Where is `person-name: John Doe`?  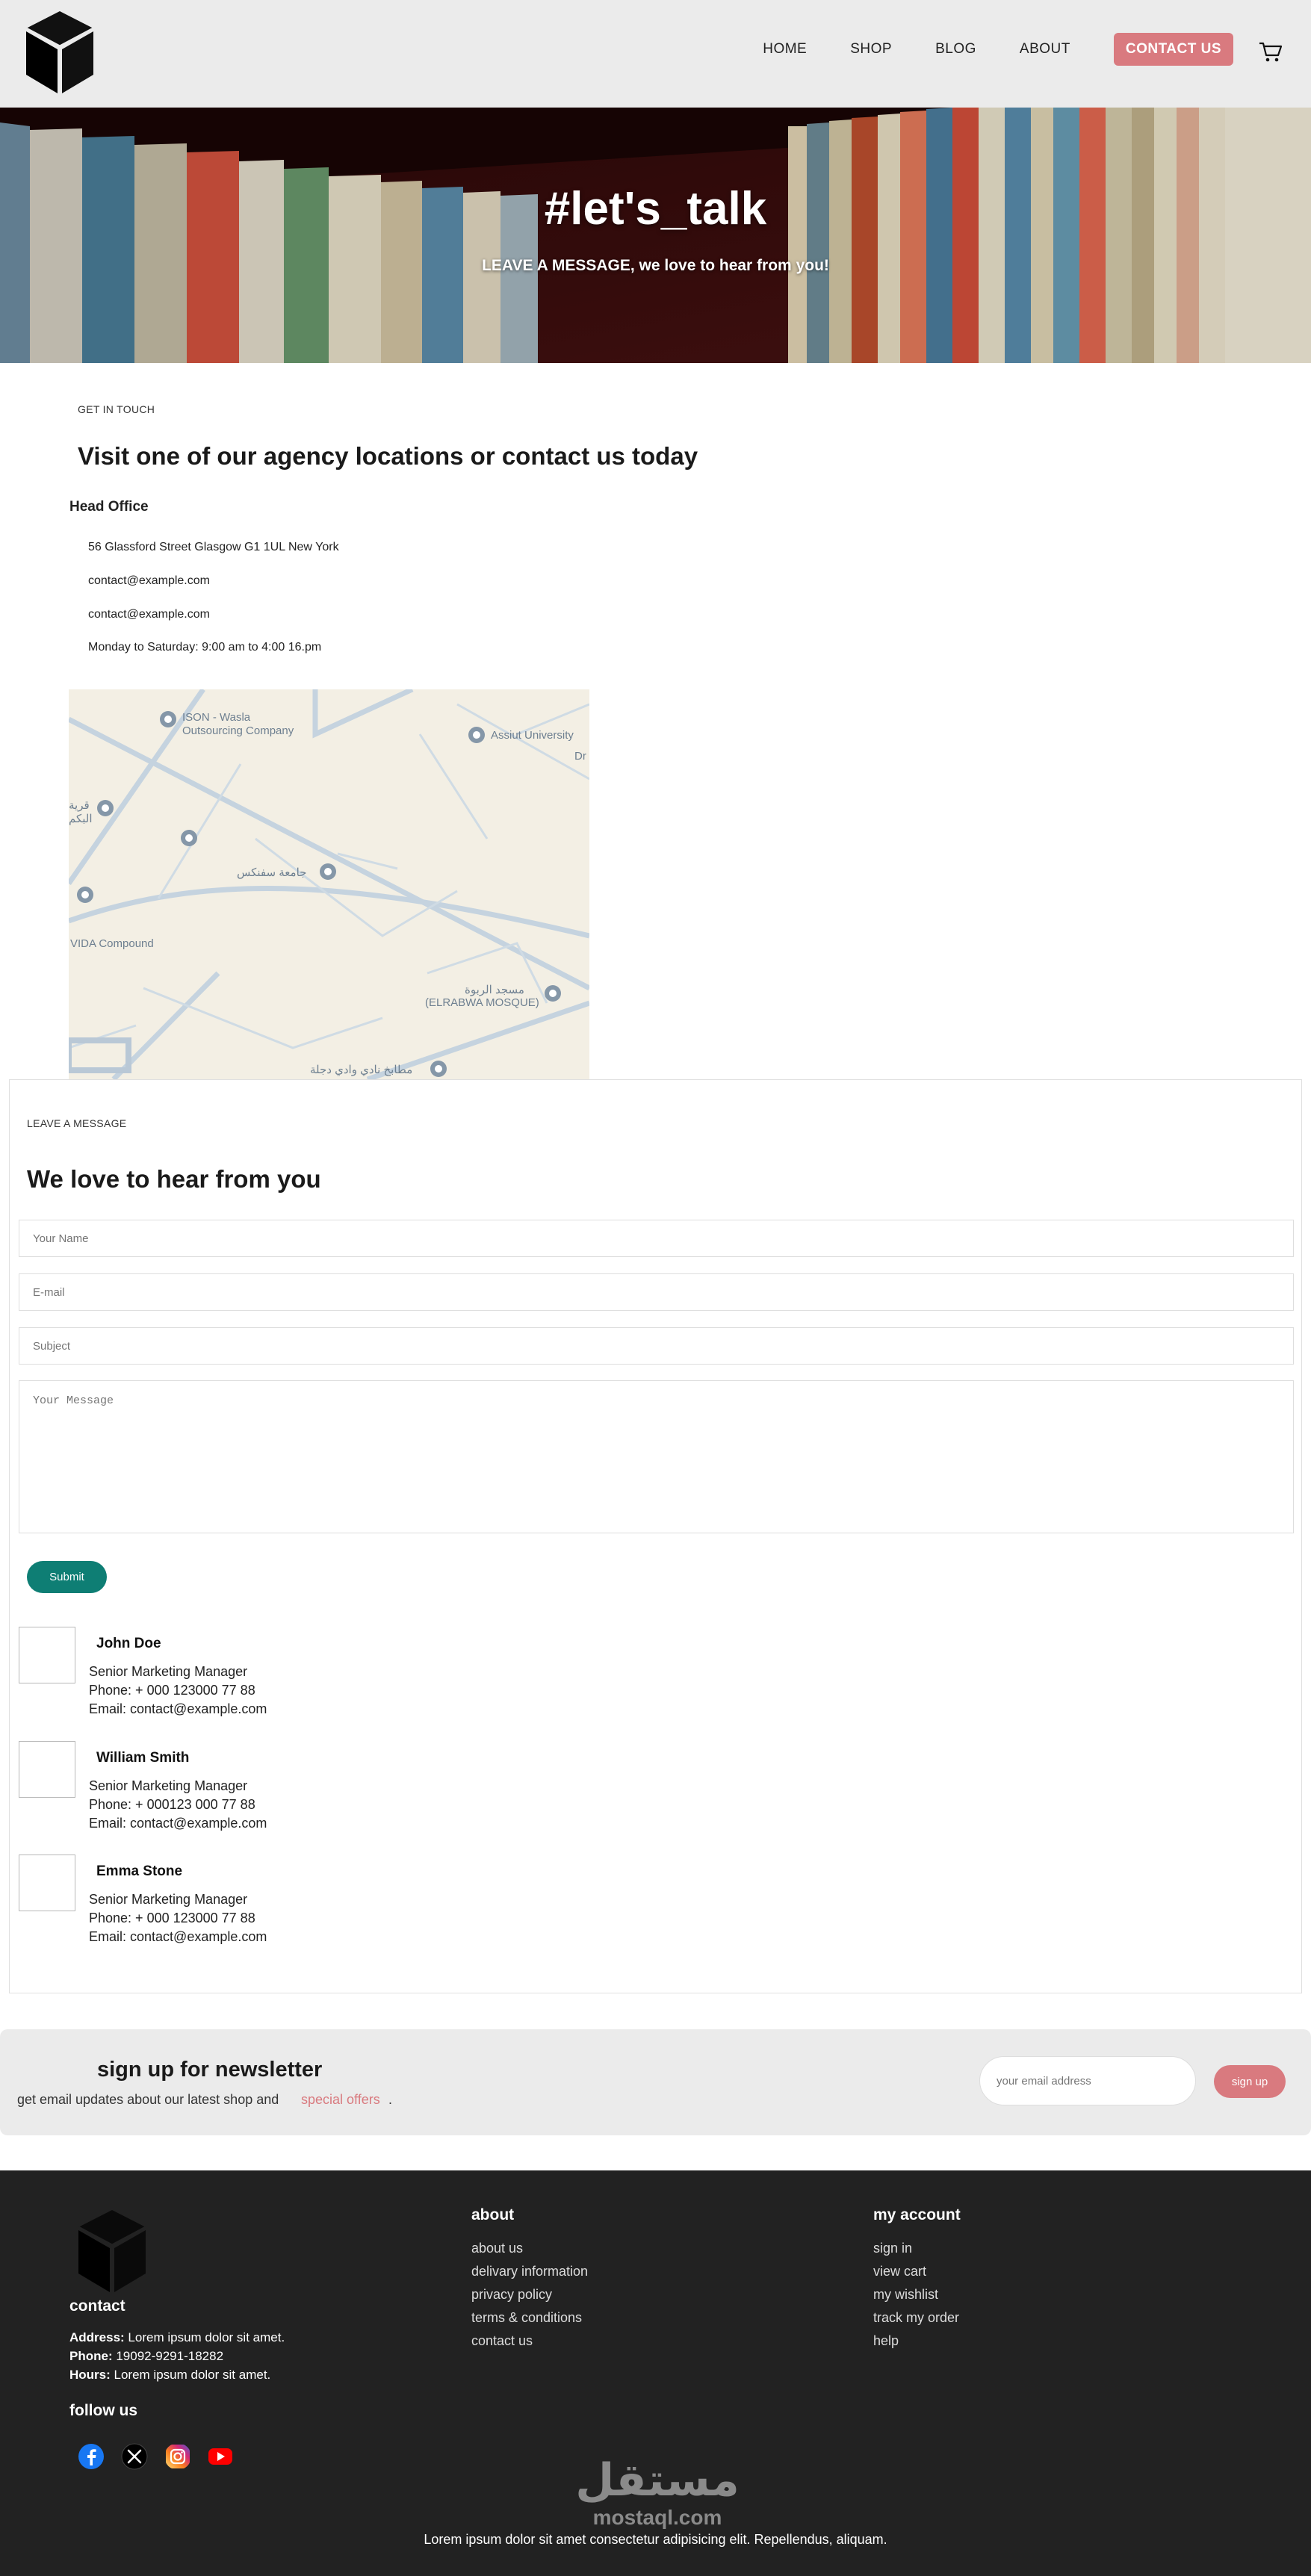
person-name: John Doe is located at coordinates (128, 1643).